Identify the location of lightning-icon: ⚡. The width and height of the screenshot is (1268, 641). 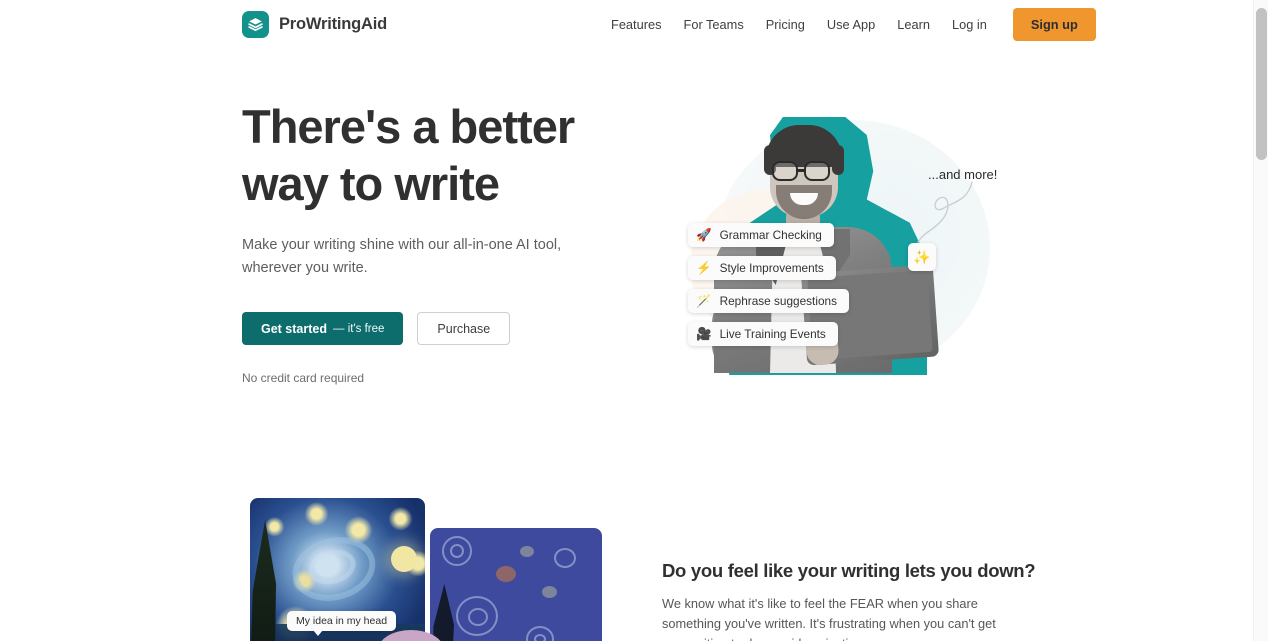
(704, 267).